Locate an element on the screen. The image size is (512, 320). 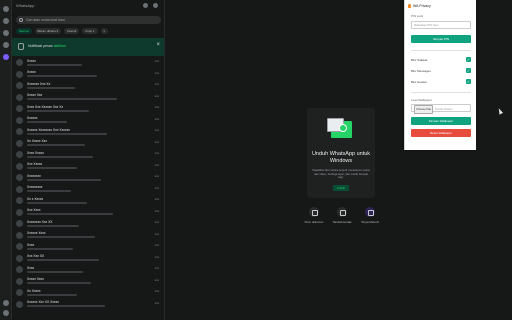
blur-header-checkbox: ✓ is located at coordinates (468, 81).